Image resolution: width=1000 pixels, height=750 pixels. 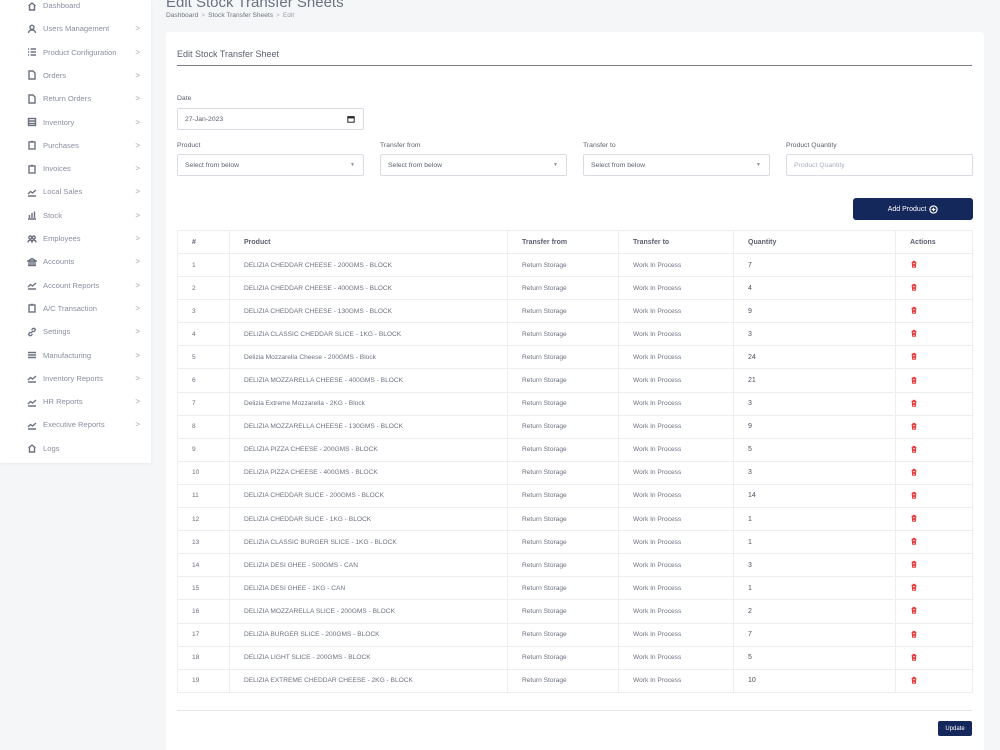 I want to click on breadcrumb-stock-transfer-sheets: Stock Transfer Sheets, so click(x=240, y=15).